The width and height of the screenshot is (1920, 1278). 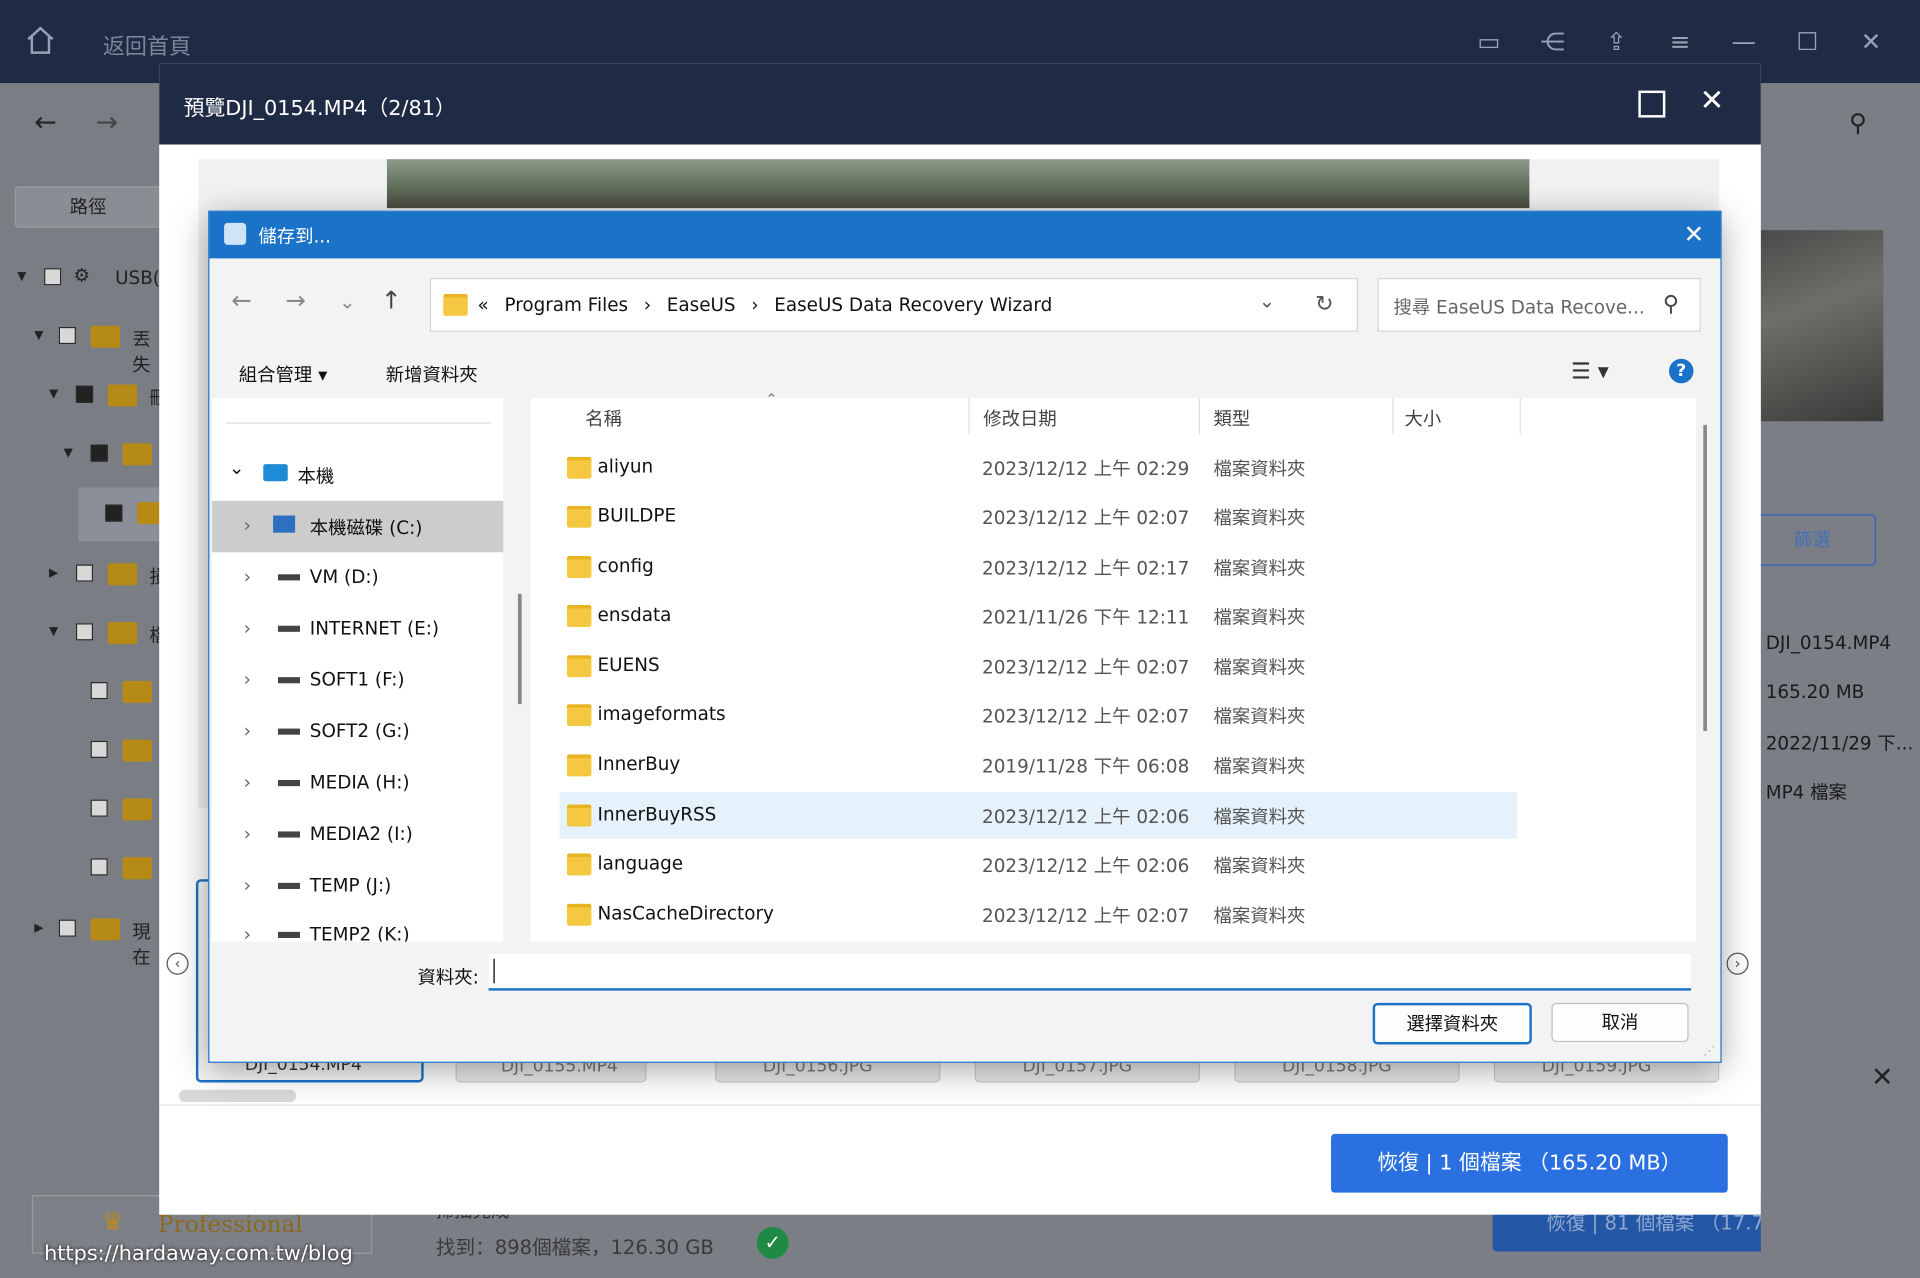 What do you see at coordinates (1737, 963) in the screenshot?
I see `thumb-next-icon: ›` at bounding box center [1737, 963].